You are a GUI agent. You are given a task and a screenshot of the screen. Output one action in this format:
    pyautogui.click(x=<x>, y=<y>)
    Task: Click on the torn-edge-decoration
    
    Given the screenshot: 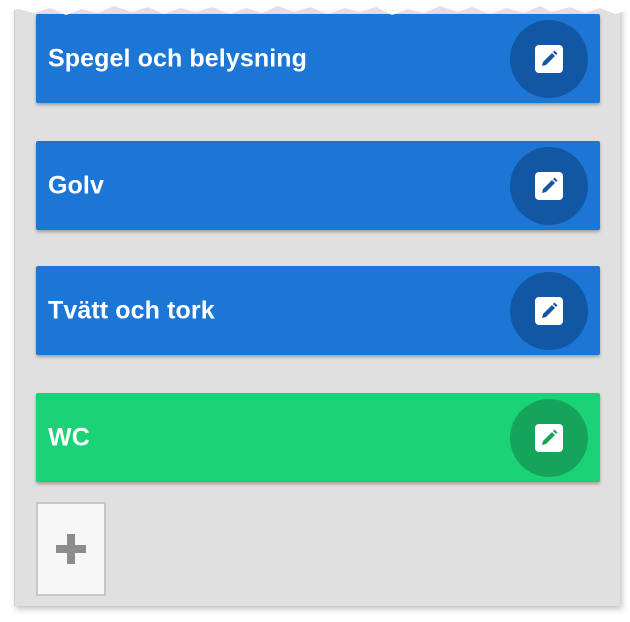 What is the action you would take?
    pyautogui.click(x=315, y=7)
    